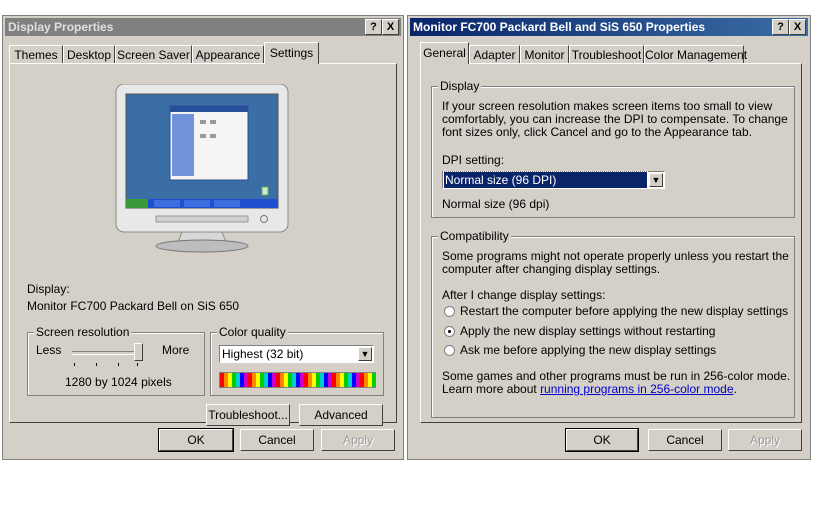 The image size is (813, 512). Describe the element at coordinates (203, 27) in the screenshot. I see `title-bar: Display Properties ? X` at that location.